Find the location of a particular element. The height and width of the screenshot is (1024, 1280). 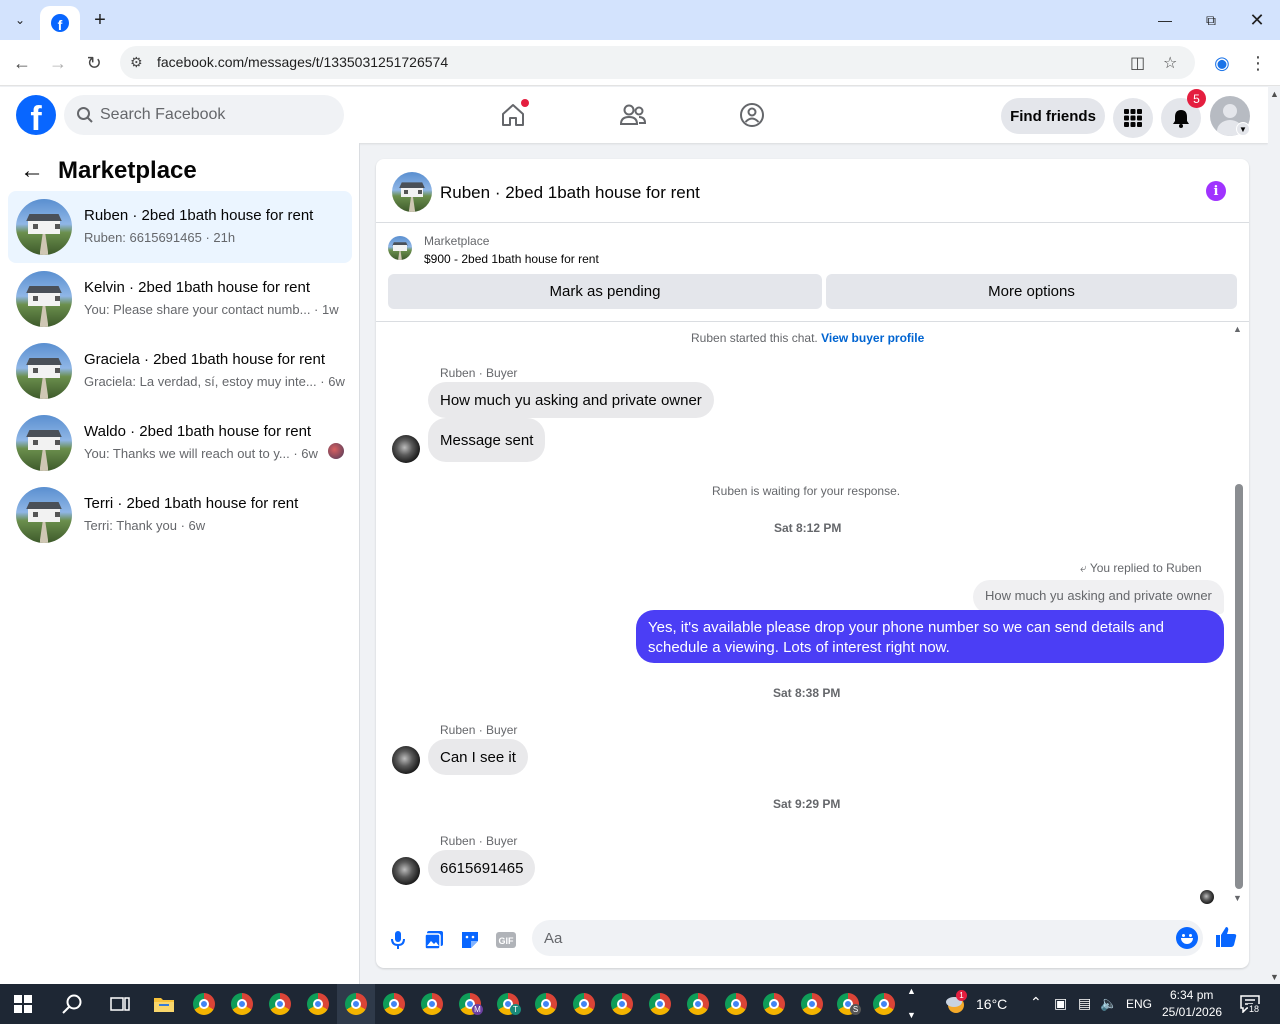

message-composer is located at coordinates (867, 938).